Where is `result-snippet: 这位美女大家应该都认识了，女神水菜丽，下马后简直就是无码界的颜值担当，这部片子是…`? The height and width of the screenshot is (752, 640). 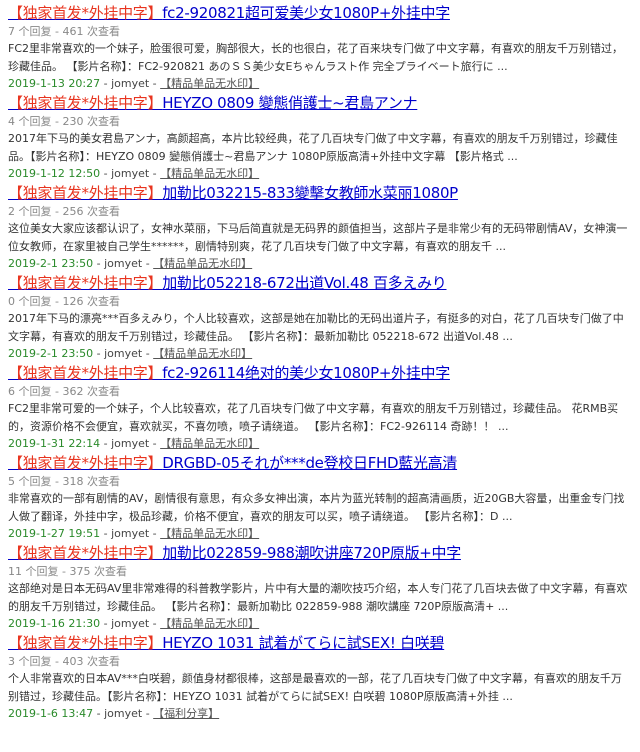 result-snippet: 这位美女大家应该都认识了，女神水菜丽，下马后简直就是无码界的颜值担当，这部片子是… is located at coordinates (318, 237).